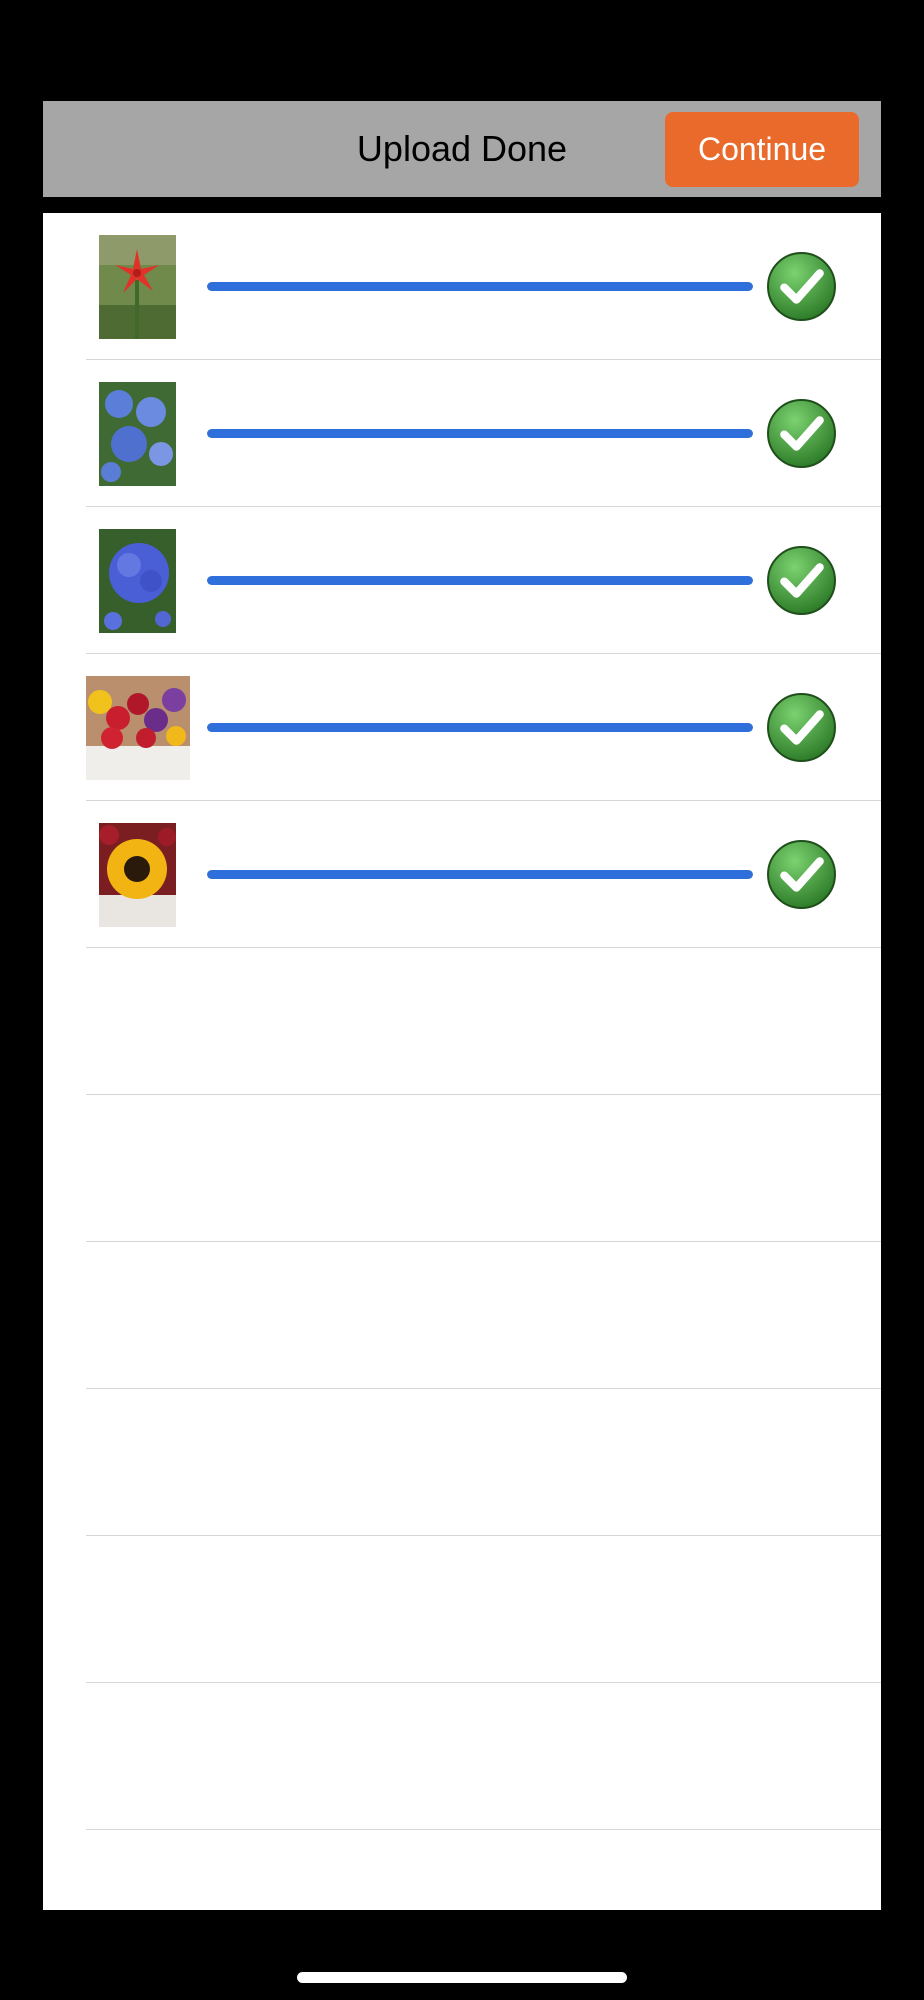 The height and width of the screenshot is (2000, 924). I want to click on photo-thumbnail-sunflower, so click(137, 875).